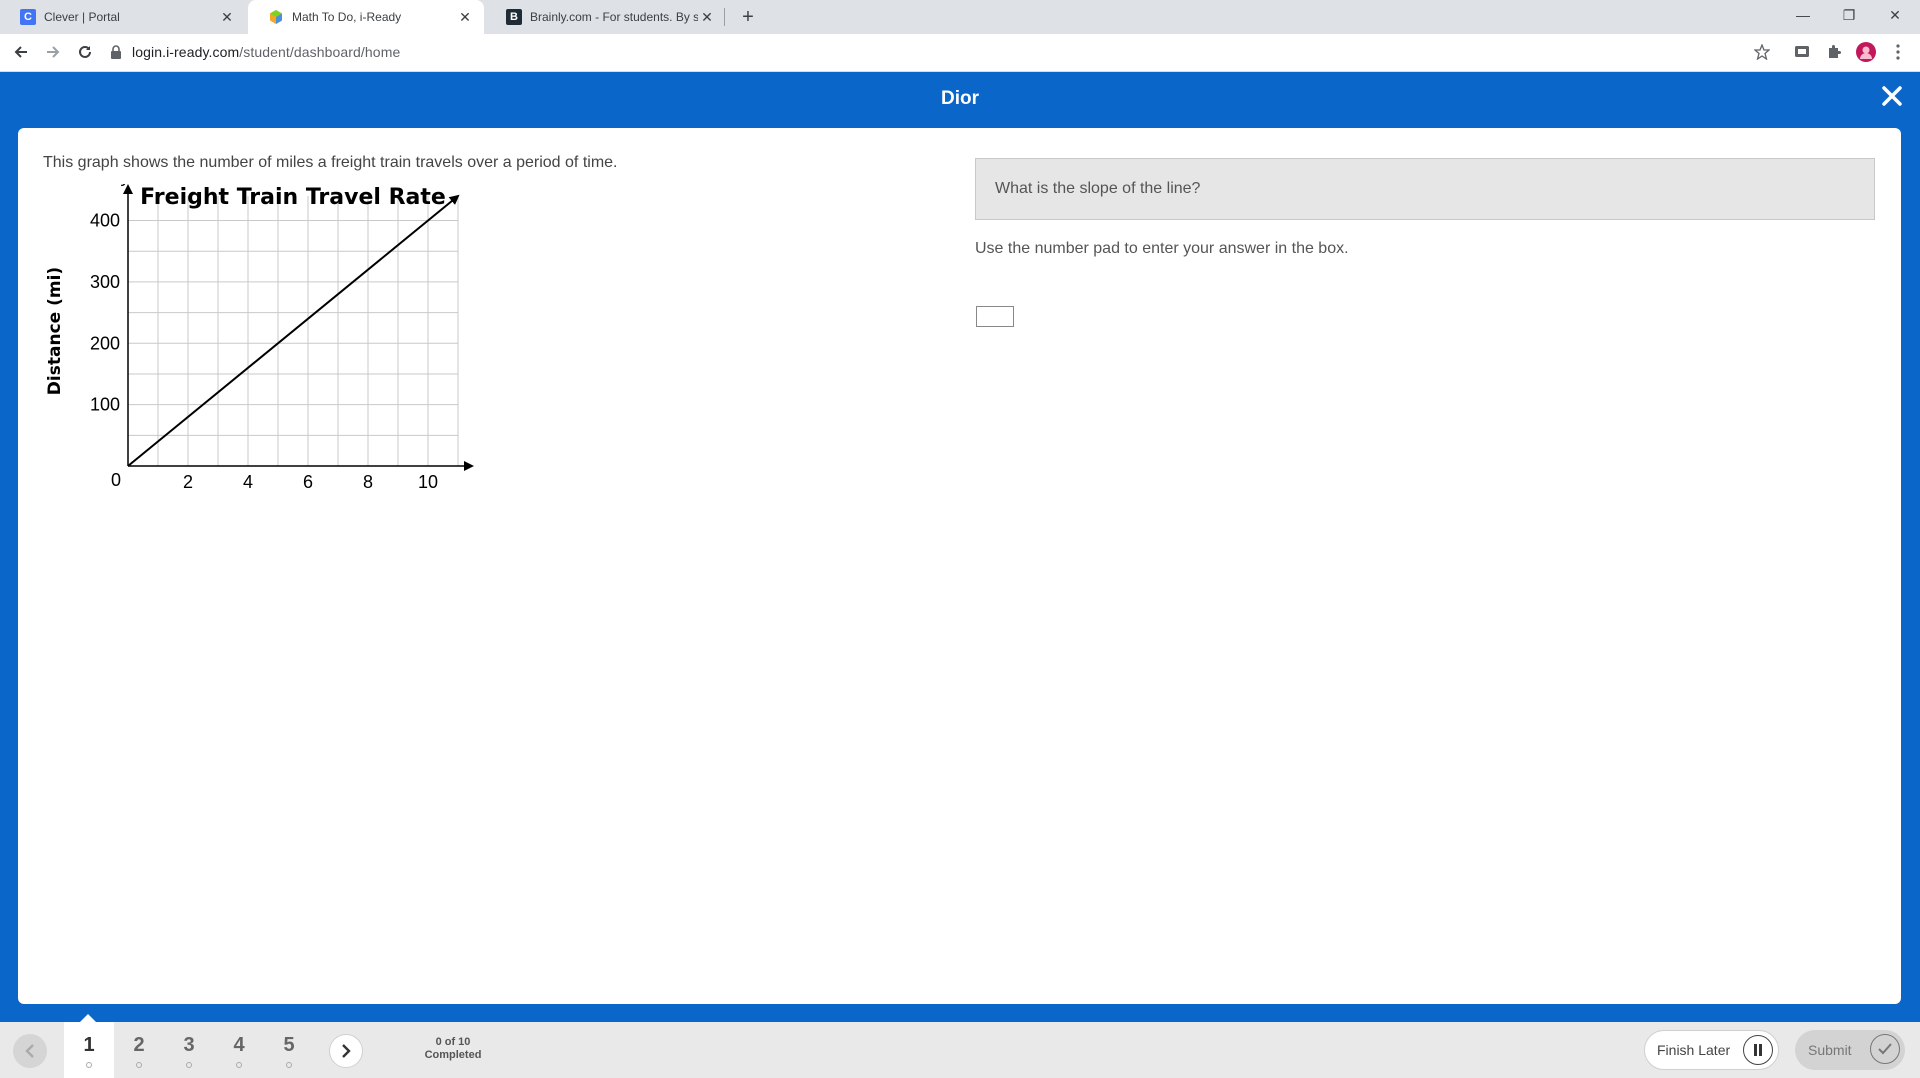 Image resolution: width=1920 pixels, height=1078 pixels. What do you see at coordinates (186, 52) in the screenshot?
I see `url-host: login.i-ready.com` at bounding box center [186, 52].